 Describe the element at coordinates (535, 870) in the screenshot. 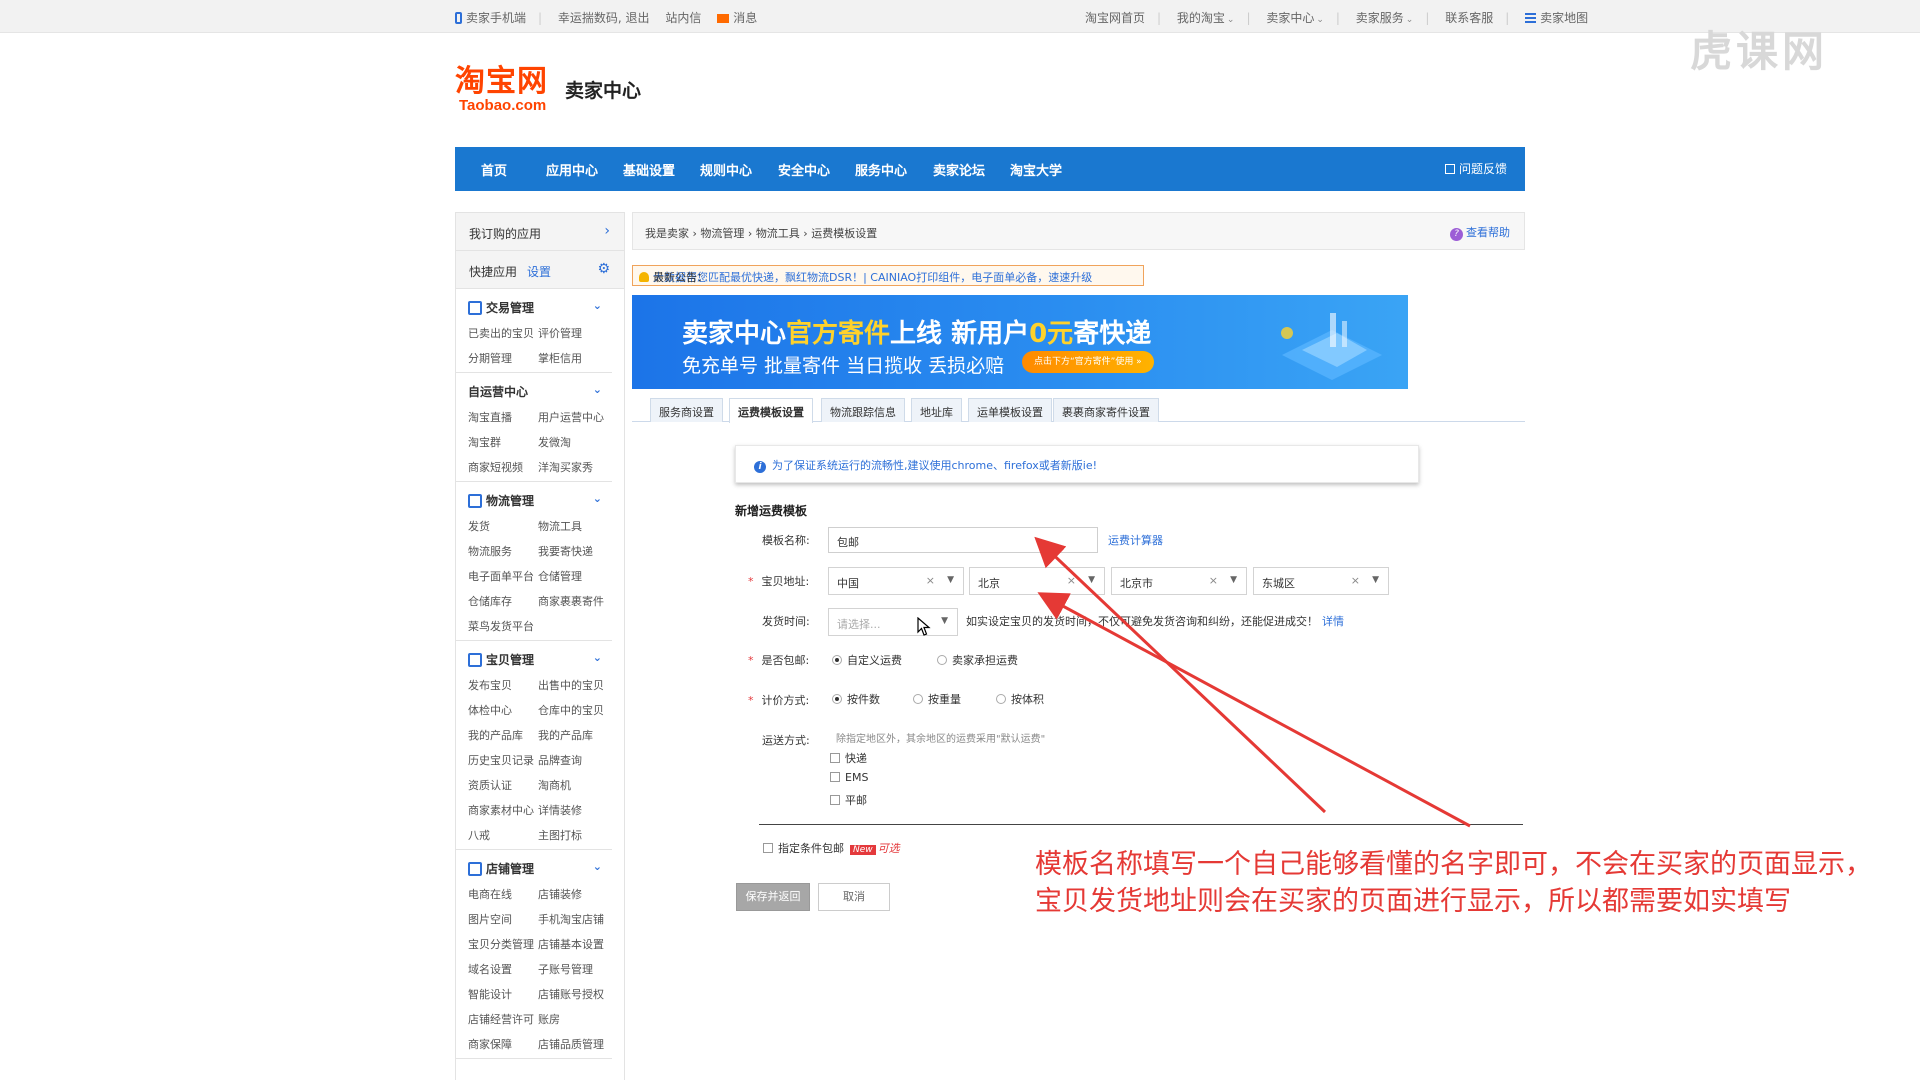

I see `sidebar-section-header: 店铺管理 ⌄` at that location.